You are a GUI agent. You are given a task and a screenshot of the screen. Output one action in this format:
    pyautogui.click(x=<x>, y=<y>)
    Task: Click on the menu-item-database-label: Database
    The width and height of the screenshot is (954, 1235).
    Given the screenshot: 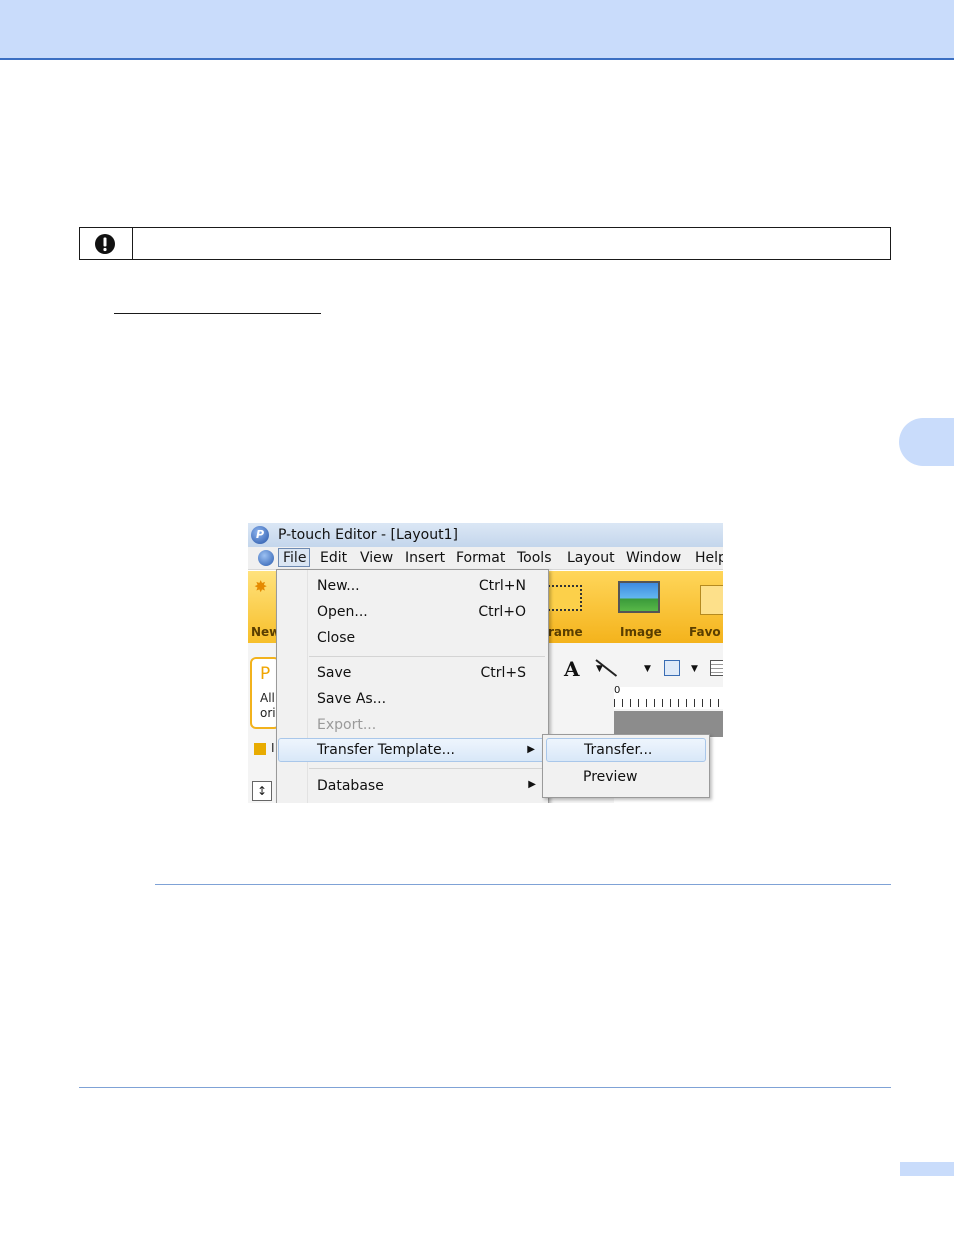 What is the action you would take?
    pyautogui.click(x=350, y=786)
    